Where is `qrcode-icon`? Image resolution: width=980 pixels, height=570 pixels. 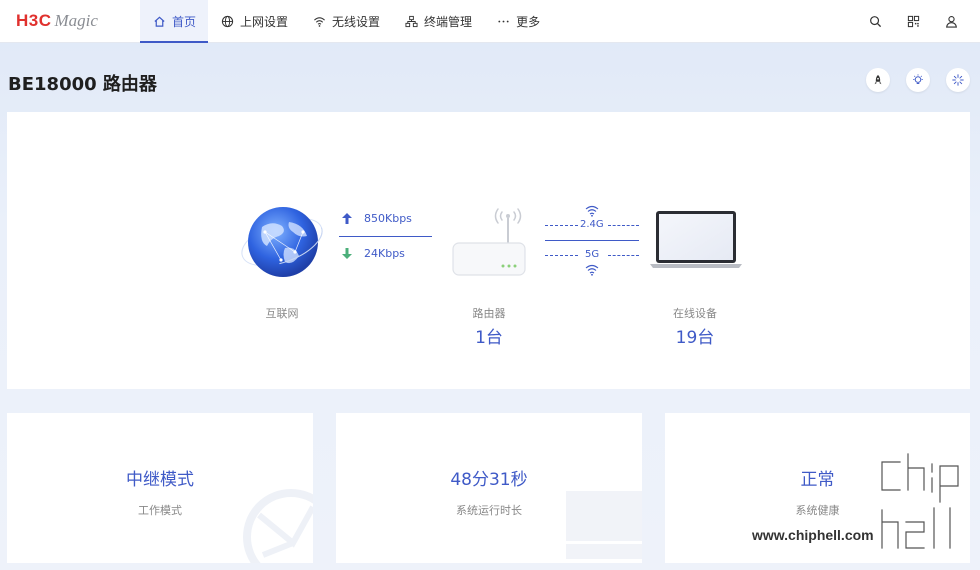 qrcode-icon is located at coordinates (913, 21).